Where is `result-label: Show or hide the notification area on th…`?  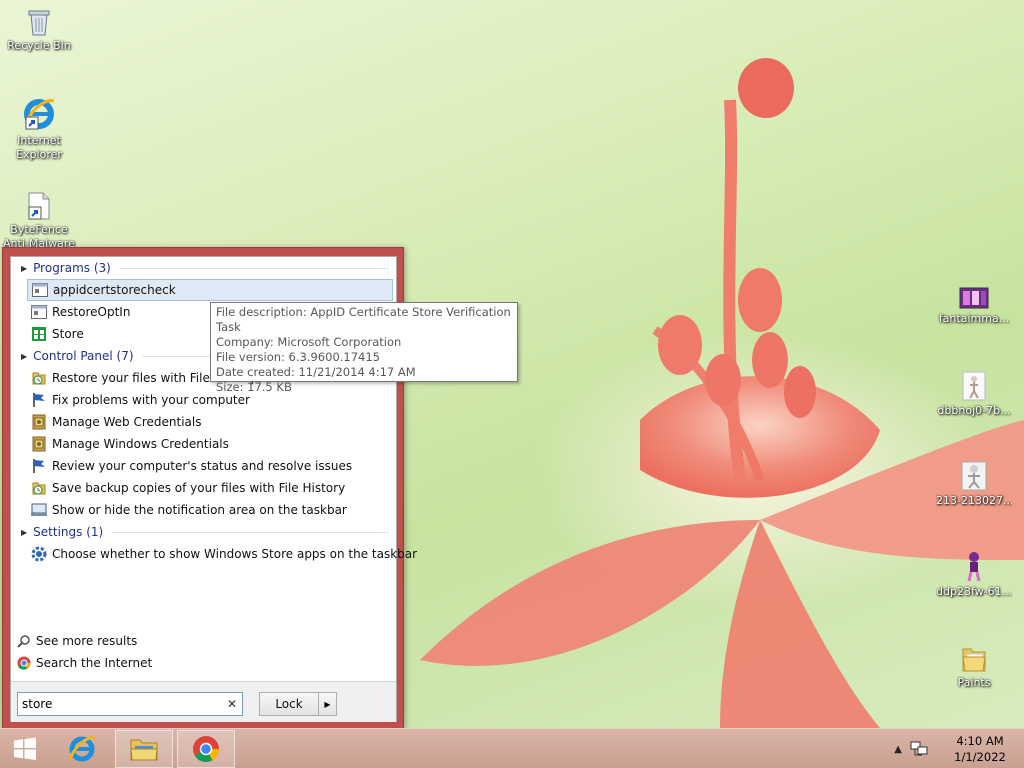
result-label: Show or hide the notification area on th… is located at coordinates (199, 510).